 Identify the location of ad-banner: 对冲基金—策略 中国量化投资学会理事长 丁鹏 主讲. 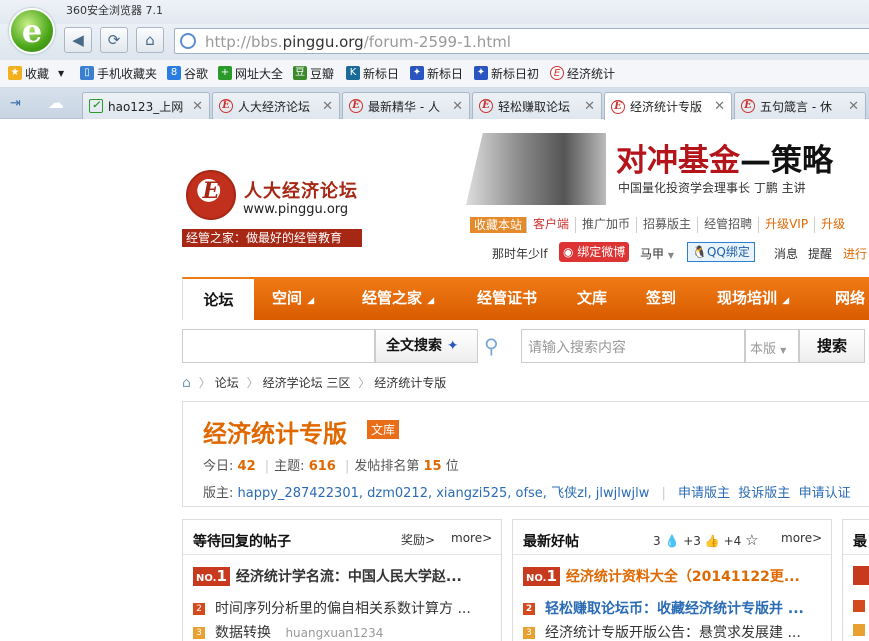
(667, 169).